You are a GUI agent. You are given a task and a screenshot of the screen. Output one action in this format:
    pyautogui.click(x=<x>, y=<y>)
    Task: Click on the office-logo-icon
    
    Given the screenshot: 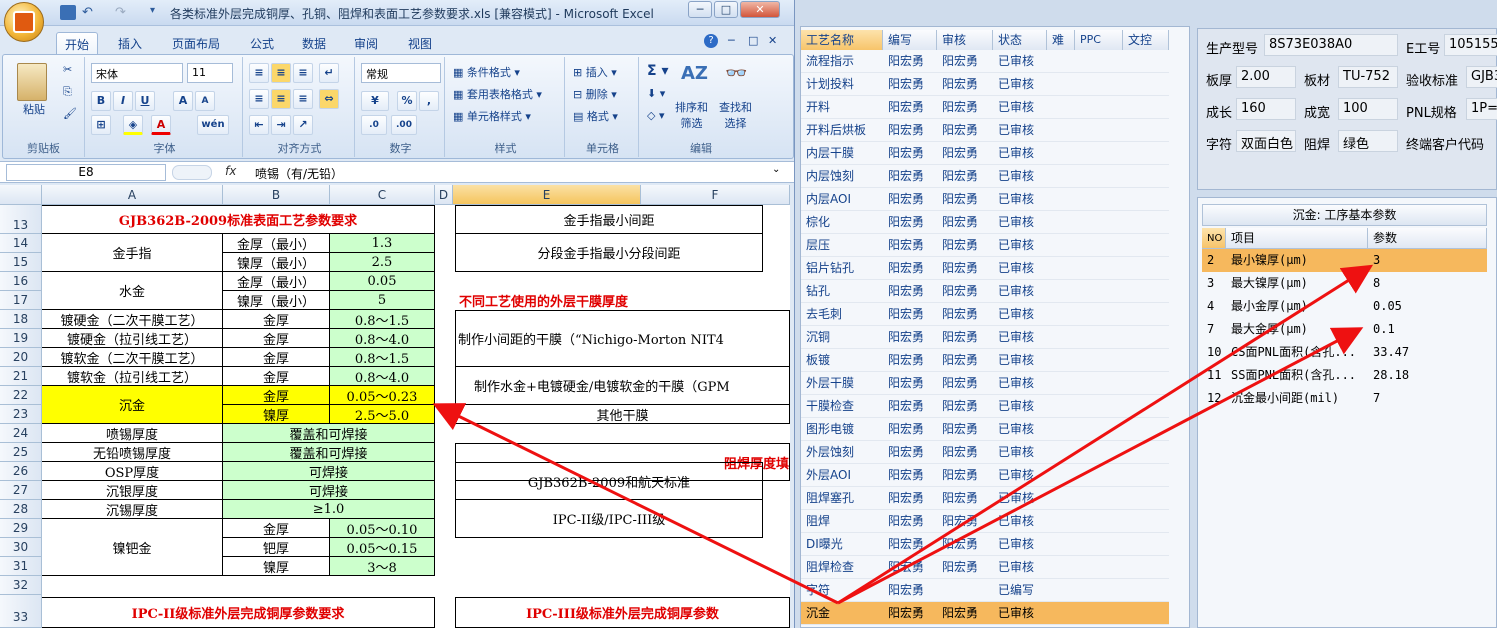 What is the action you would take?
    pyautogui.click(x=24, y=22)
    